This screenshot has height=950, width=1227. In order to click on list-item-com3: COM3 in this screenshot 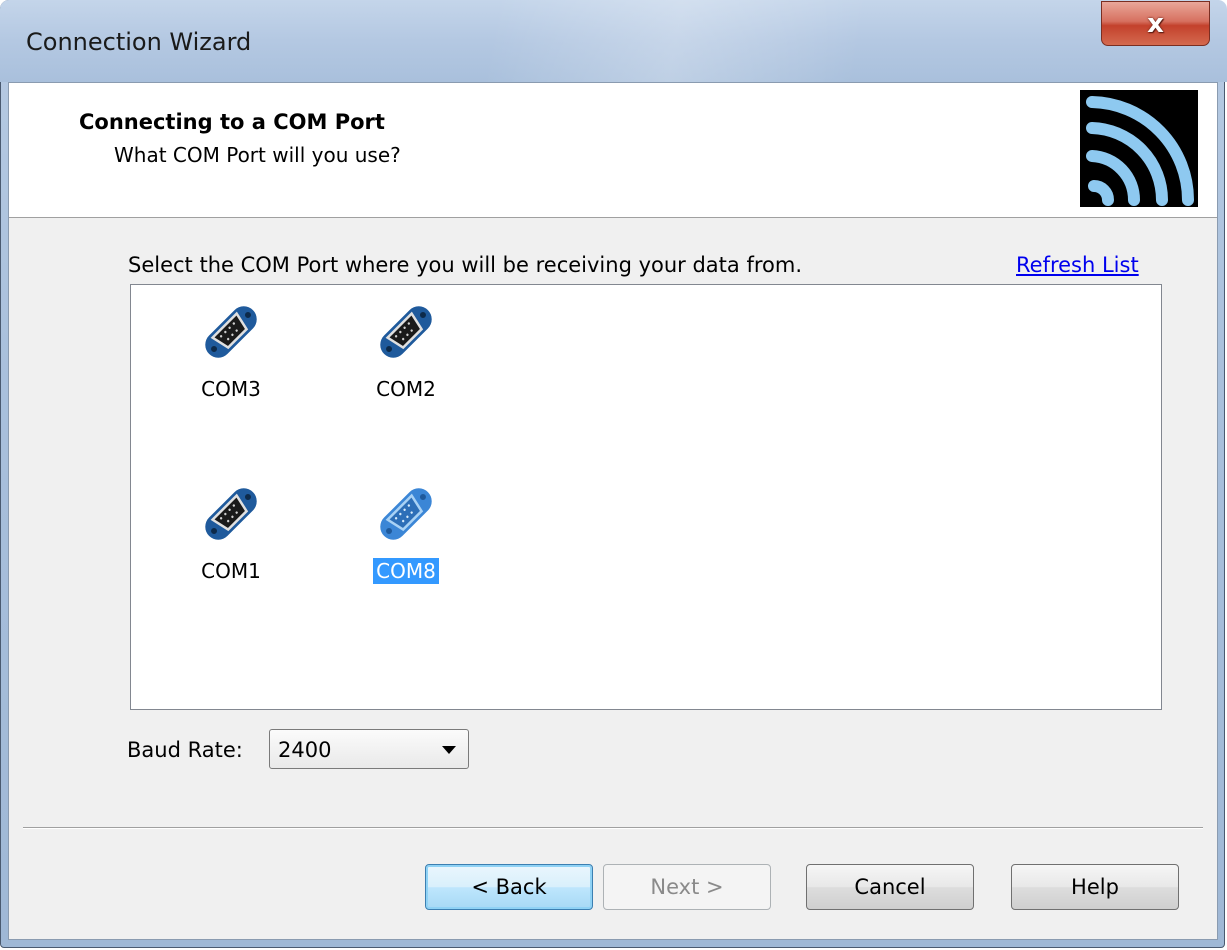, I will do `click(231, 369)`.